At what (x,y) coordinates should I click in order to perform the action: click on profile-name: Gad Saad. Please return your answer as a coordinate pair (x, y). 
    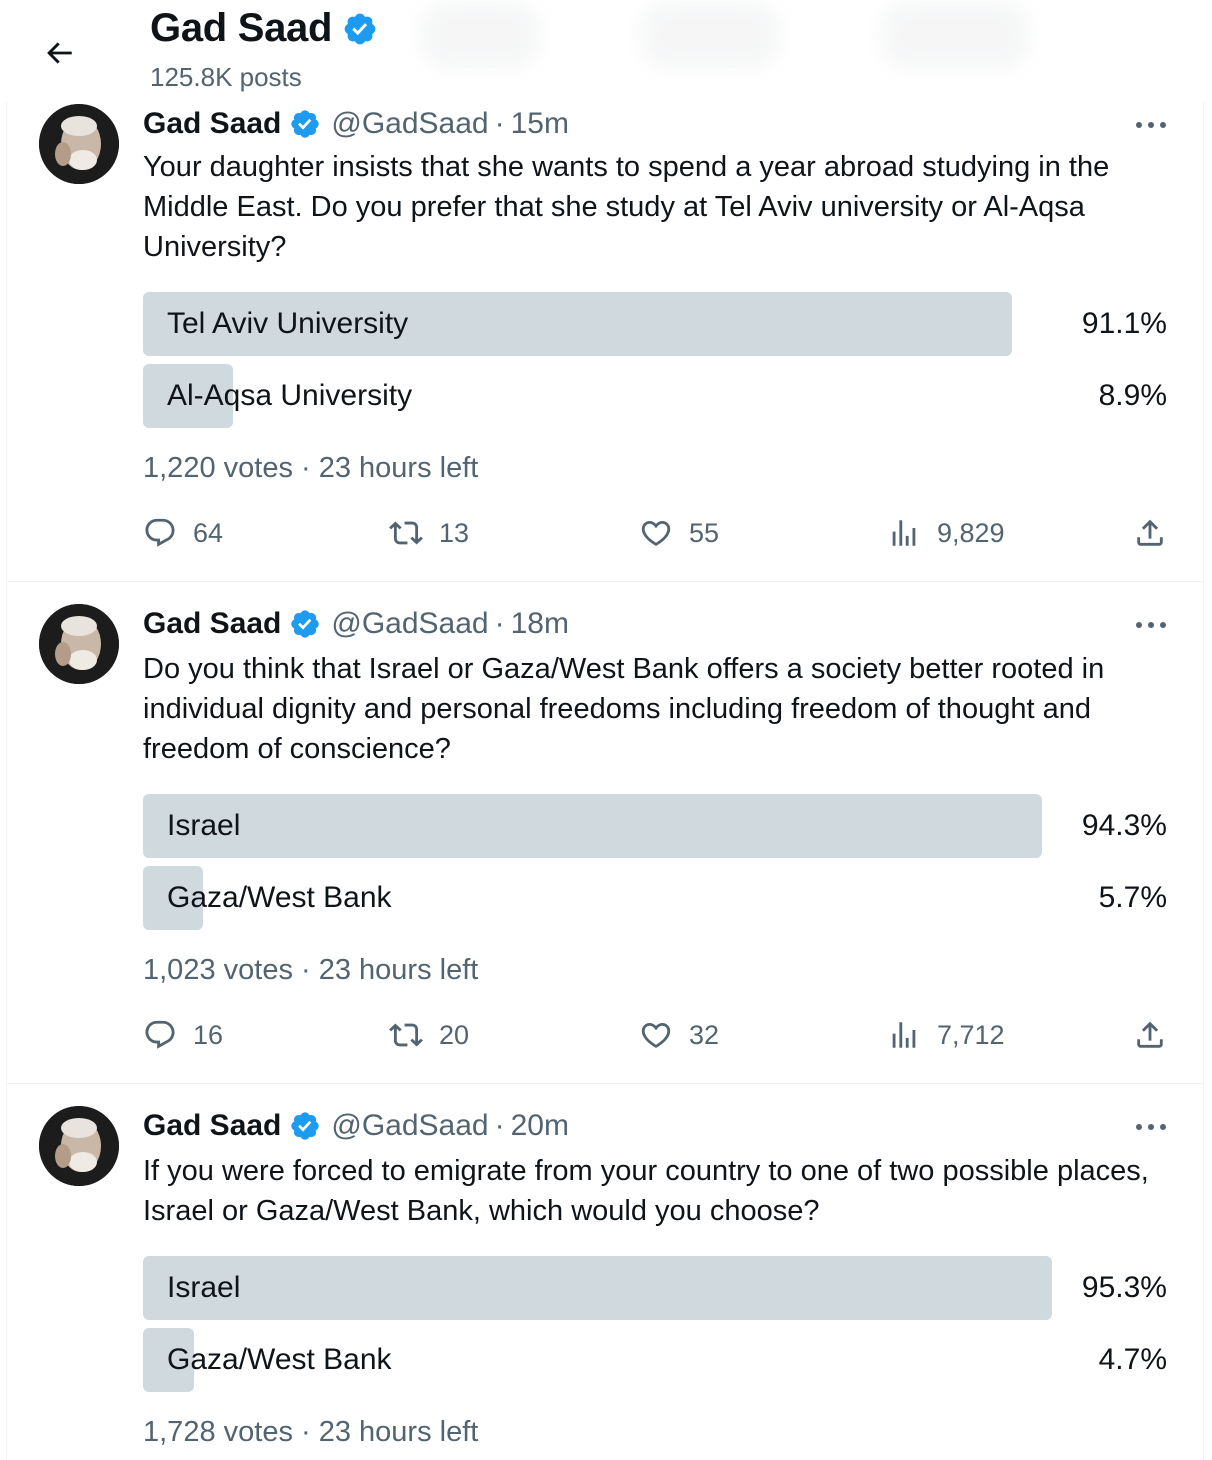
    Looking at the image, I should click on (241, 28).